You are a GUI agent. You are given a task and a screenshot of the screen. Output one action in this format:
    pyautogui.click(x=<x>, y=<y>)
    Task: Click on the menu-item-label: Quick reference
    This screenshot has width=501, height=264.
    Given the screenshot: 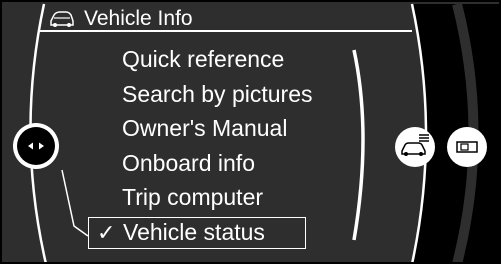 What is the action you would take?
    pyautogui.click(x=203, y=59)
    